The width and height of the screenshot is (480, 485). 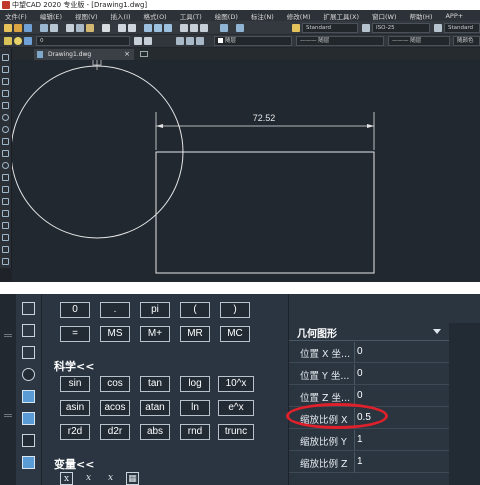 I want to click on plot-preview-icon, so click(x=54, y=28).